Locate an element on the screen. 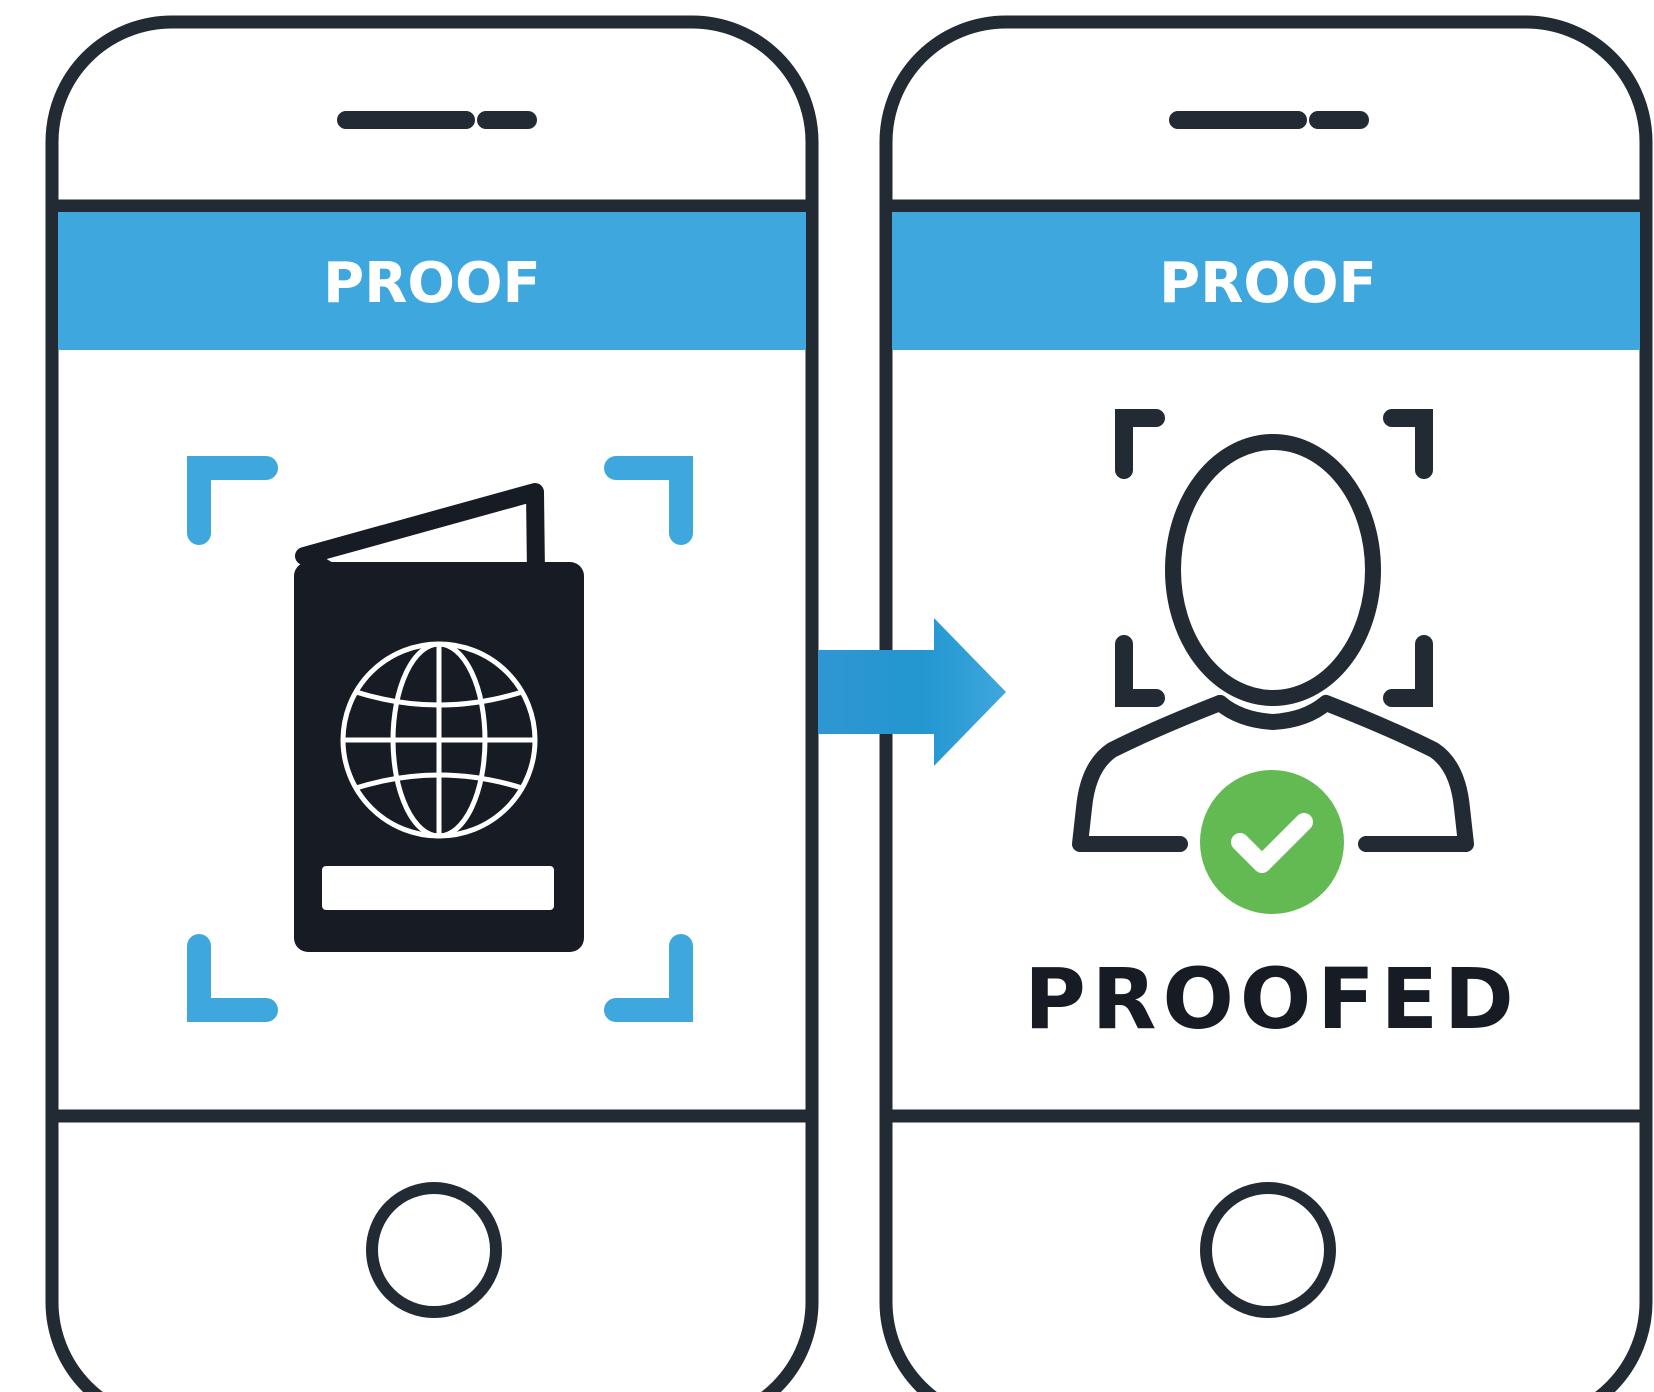  right-phone-header-title: PROOF is located at coordinates (1268, 283).